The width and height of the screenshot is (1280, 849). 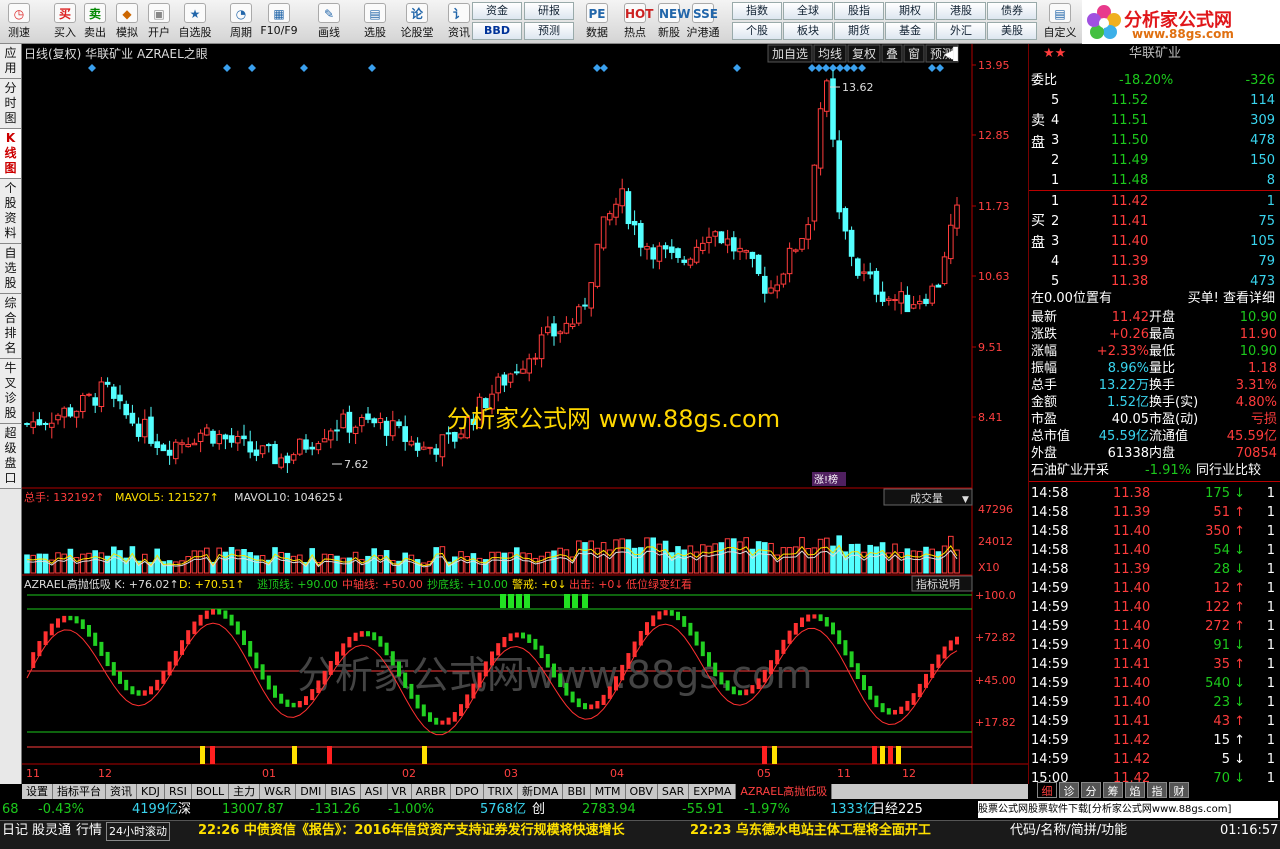 What do you see at coordinates (1249, 830) in the screenshot?
I see `news-item-7: 01:16:57` at bounding box center [1249, 830].